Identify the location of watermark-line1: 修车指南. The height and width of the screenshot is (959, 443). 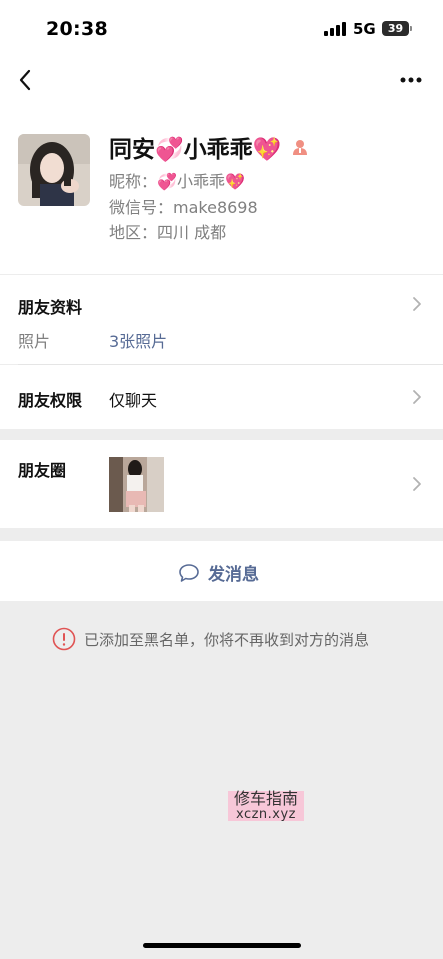
(265, 798).